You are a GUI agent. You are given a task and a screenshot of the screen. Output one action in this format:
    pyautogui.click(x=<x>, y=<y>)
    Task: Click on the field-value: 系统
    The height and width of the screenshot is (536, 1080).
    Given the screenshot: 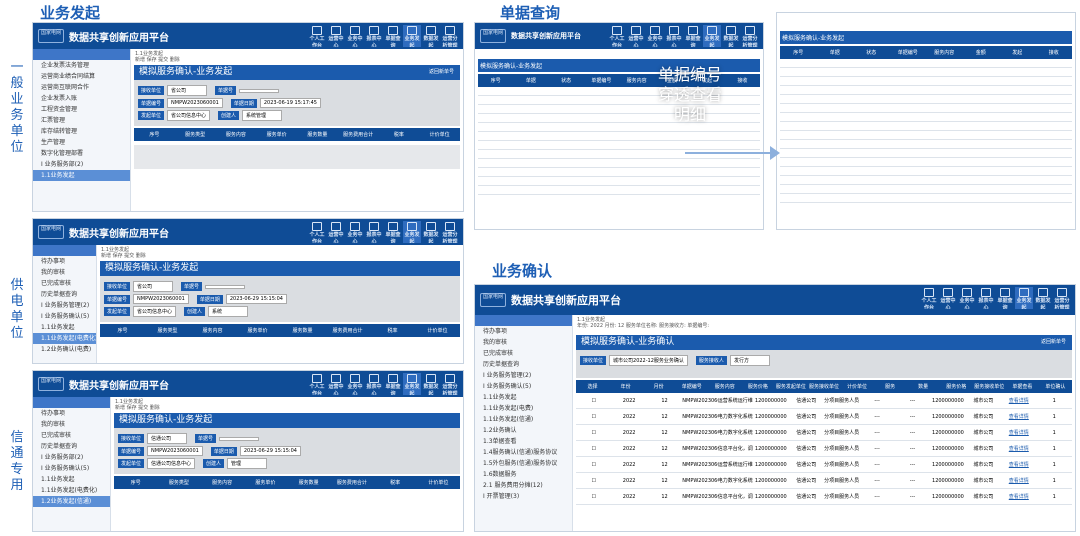 What is the action you would take?
    pyautogui.click(x=228, y=311)
    